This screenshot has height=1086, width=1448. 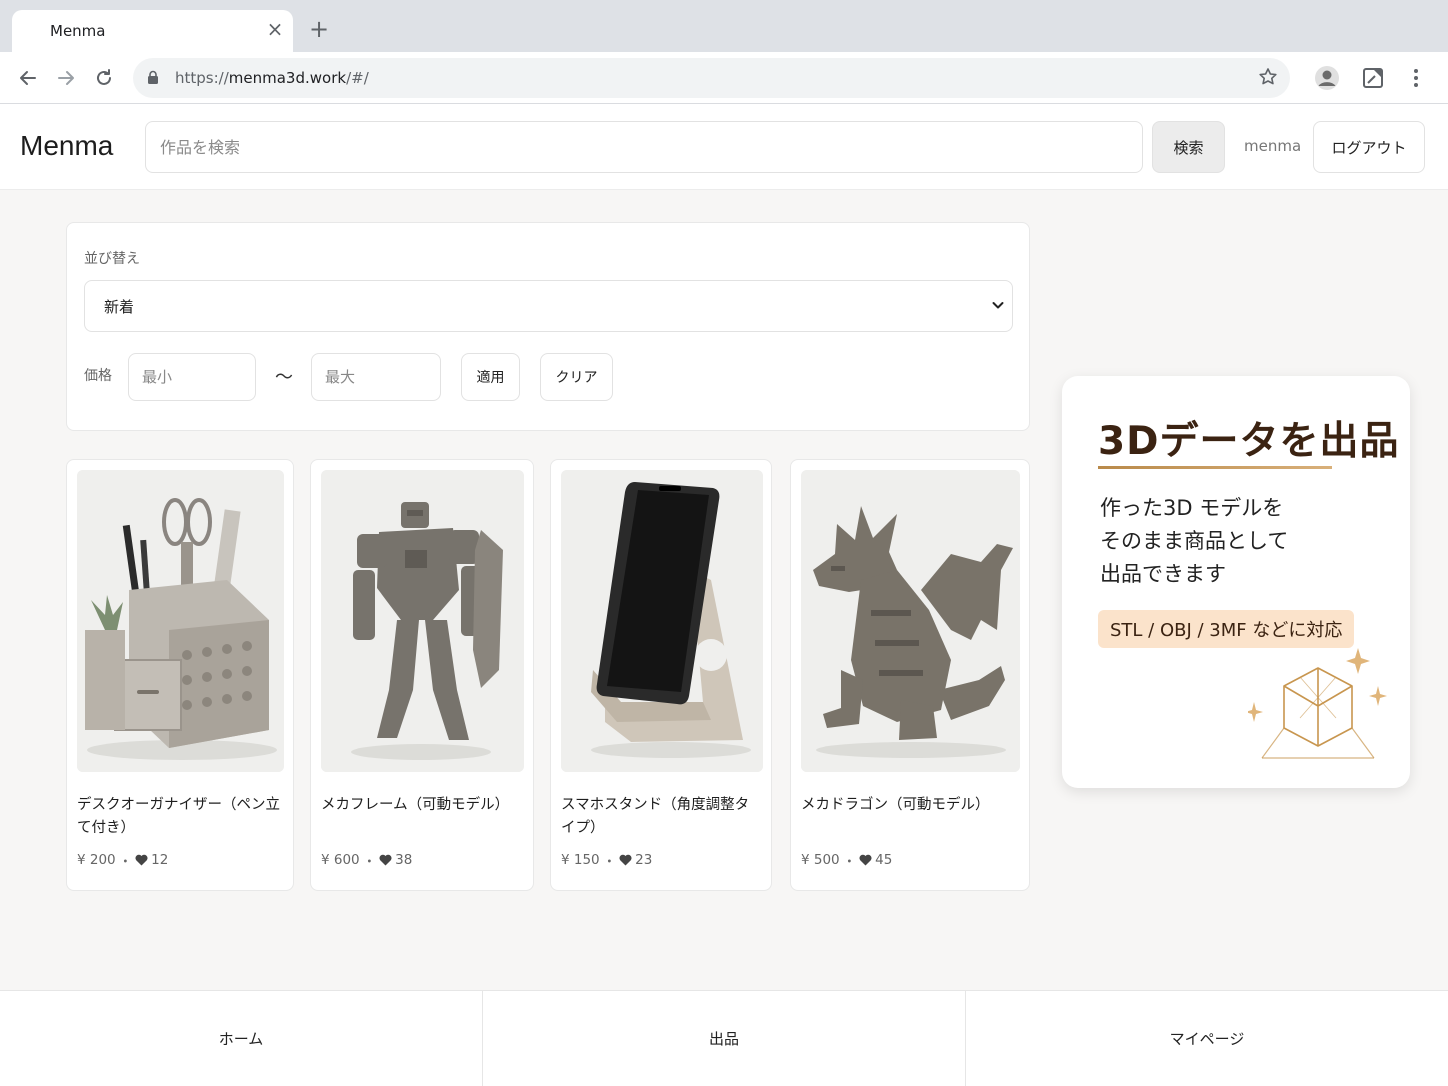 What do you see at coordinates (1268, 79) in the screenshot?
I see `star-icon` at bounding box center [1268, 79].